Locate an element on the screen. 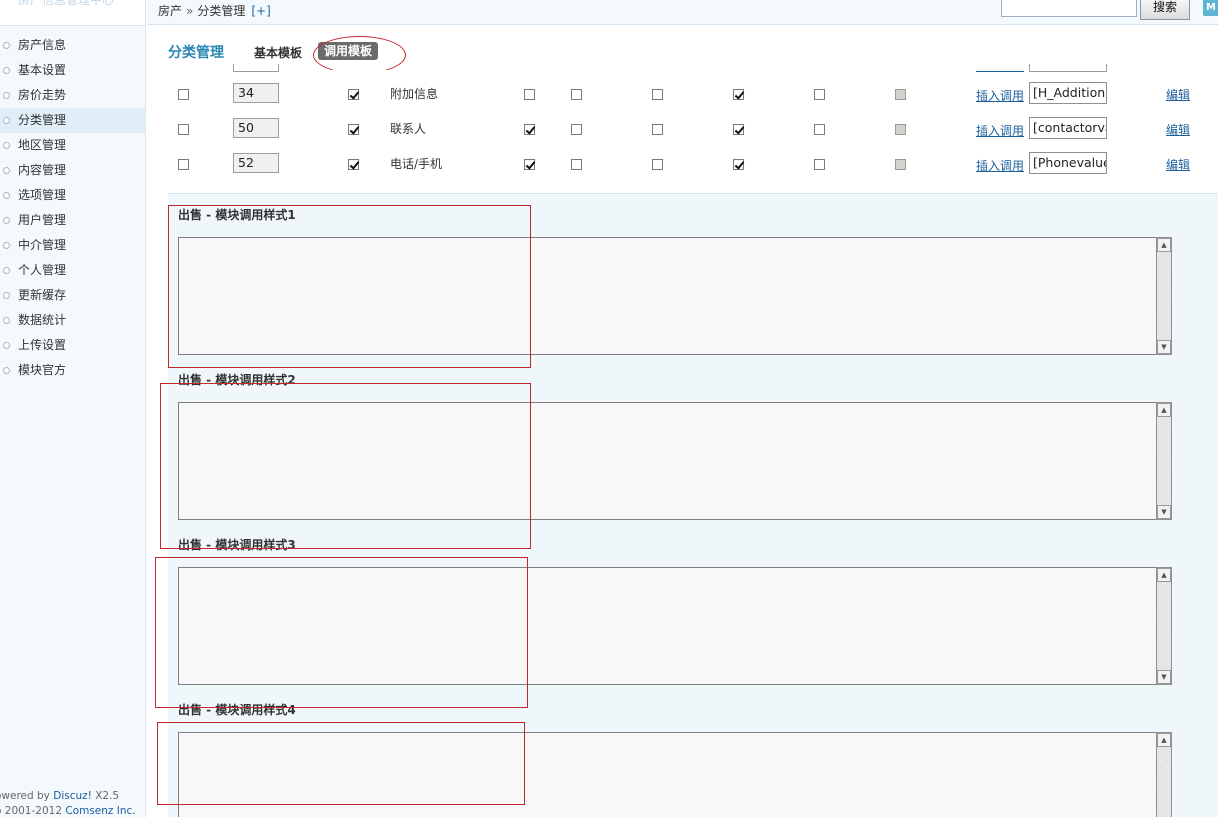 The height and width of the screenshot is (817, 1218). textarea-scrollbar: ▲ is located at coordinates (1164, 774).